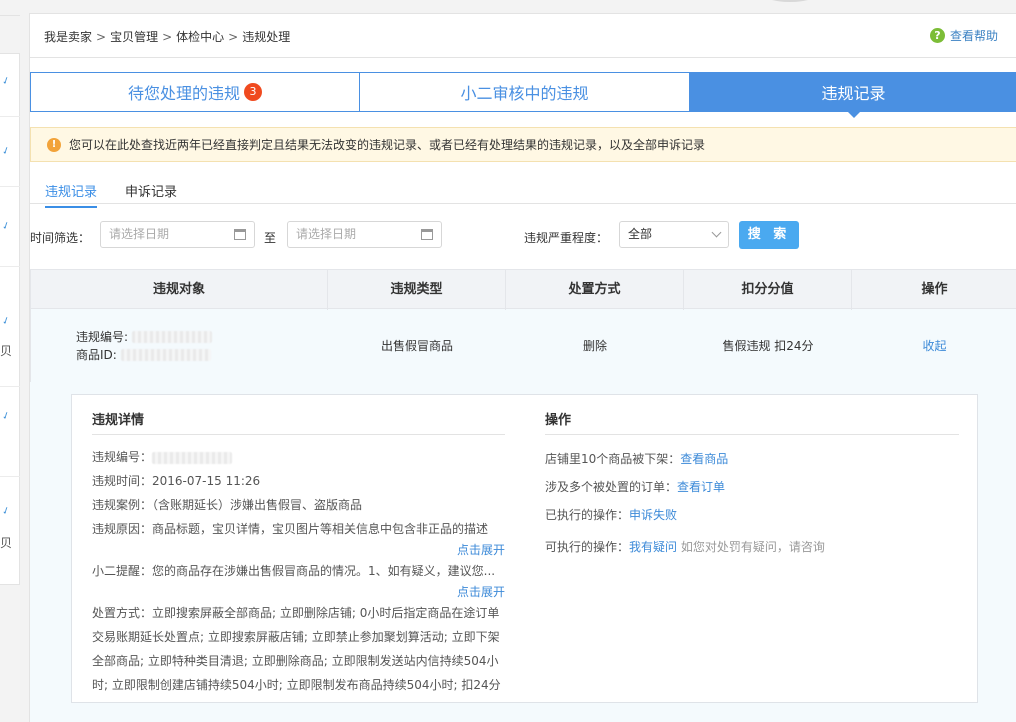 This screenshot has height=722, width=1016. What do you see at coordinates (96, 354) in the screenshot?
I see `item-id-label: 商品ID:` at bounding box center [96, 354].